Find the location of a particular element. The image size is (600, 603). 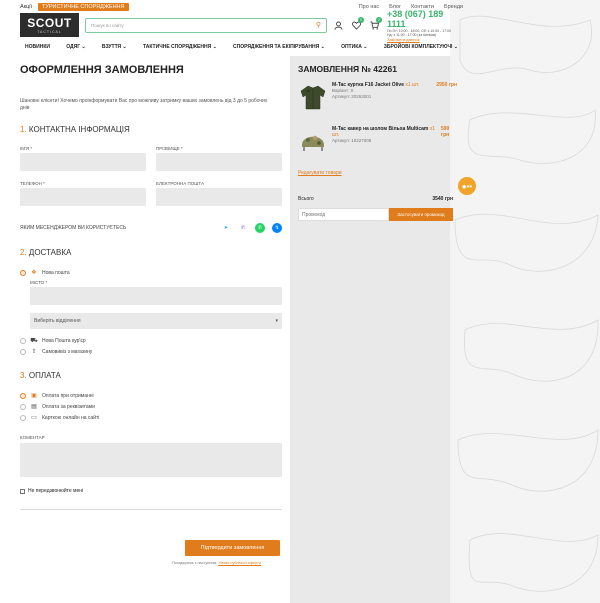

terms-prefix: Погоджуюсь з наступним: is located at coordinates (195, 563).